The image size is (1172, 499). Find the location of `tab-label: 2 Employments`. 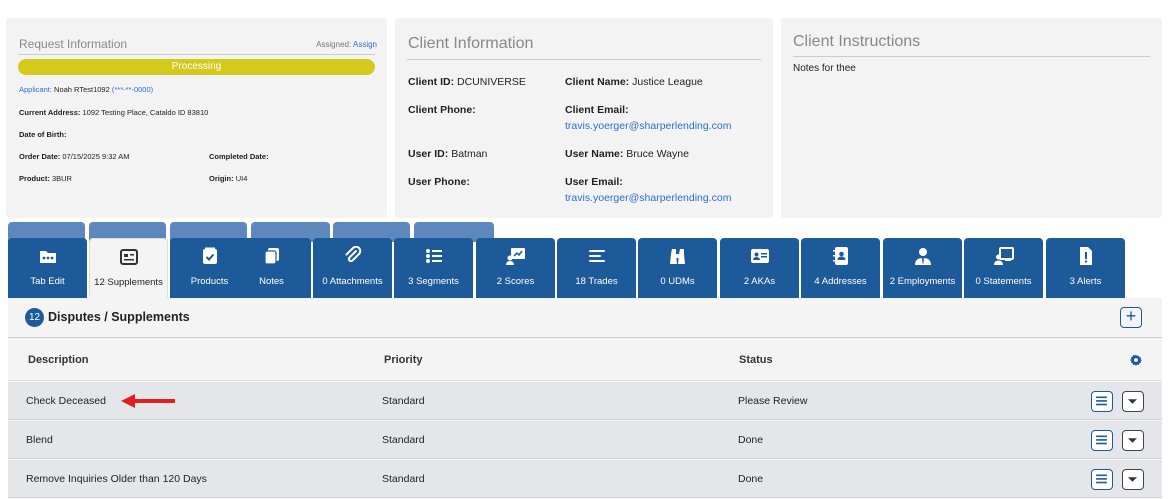

tab-label: 2 Employments is located at coordinates (922, 281).